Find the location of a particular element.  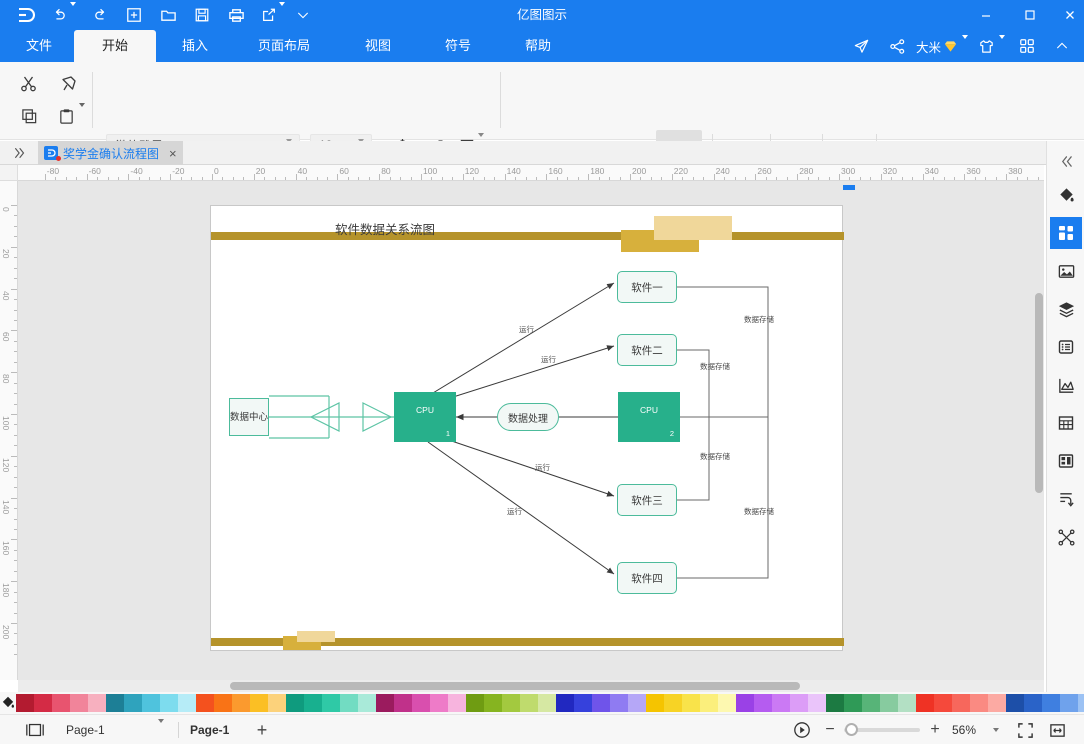

page-view-icon is located at coordinates (35, 729).